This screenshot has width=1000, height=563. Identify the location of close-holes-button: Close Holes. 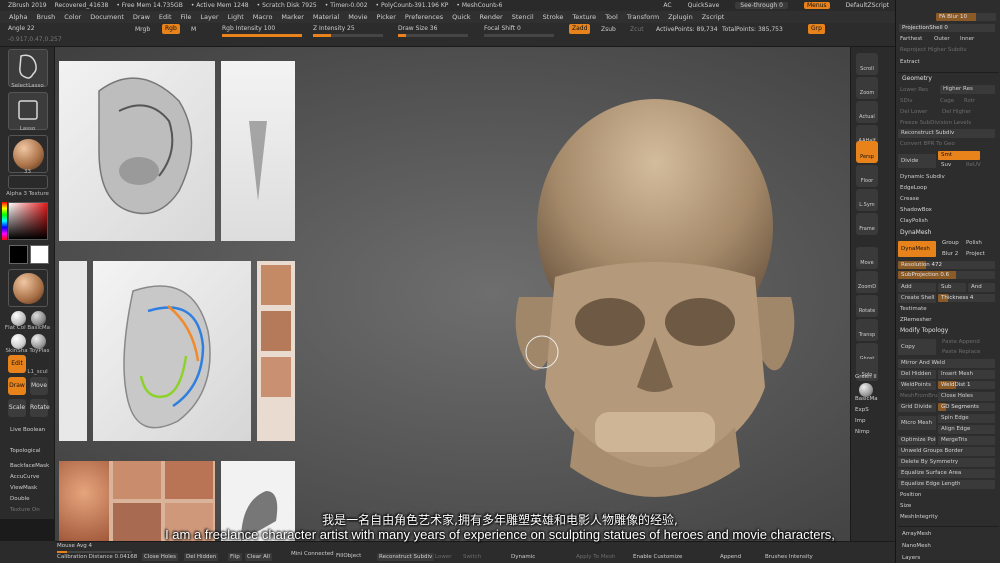
(966, 396).